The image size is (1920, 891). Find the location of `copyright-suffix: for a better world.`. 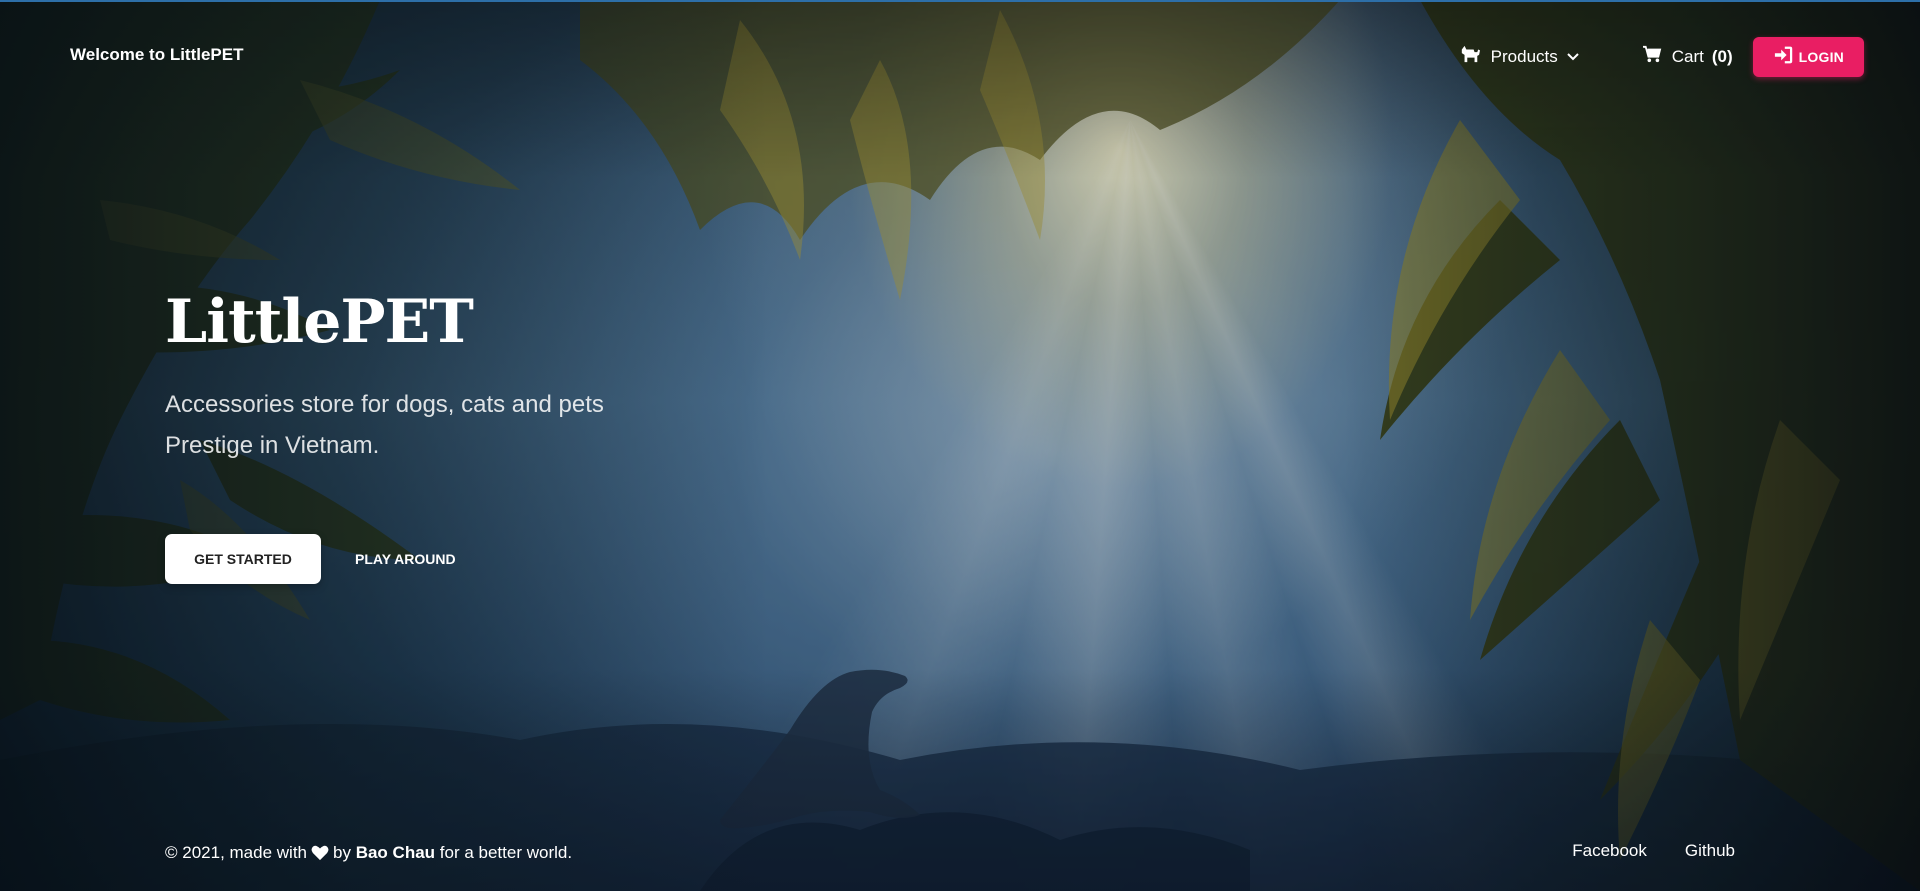

copyright-suffix: for a better world. is located at coordinates (506, 852).